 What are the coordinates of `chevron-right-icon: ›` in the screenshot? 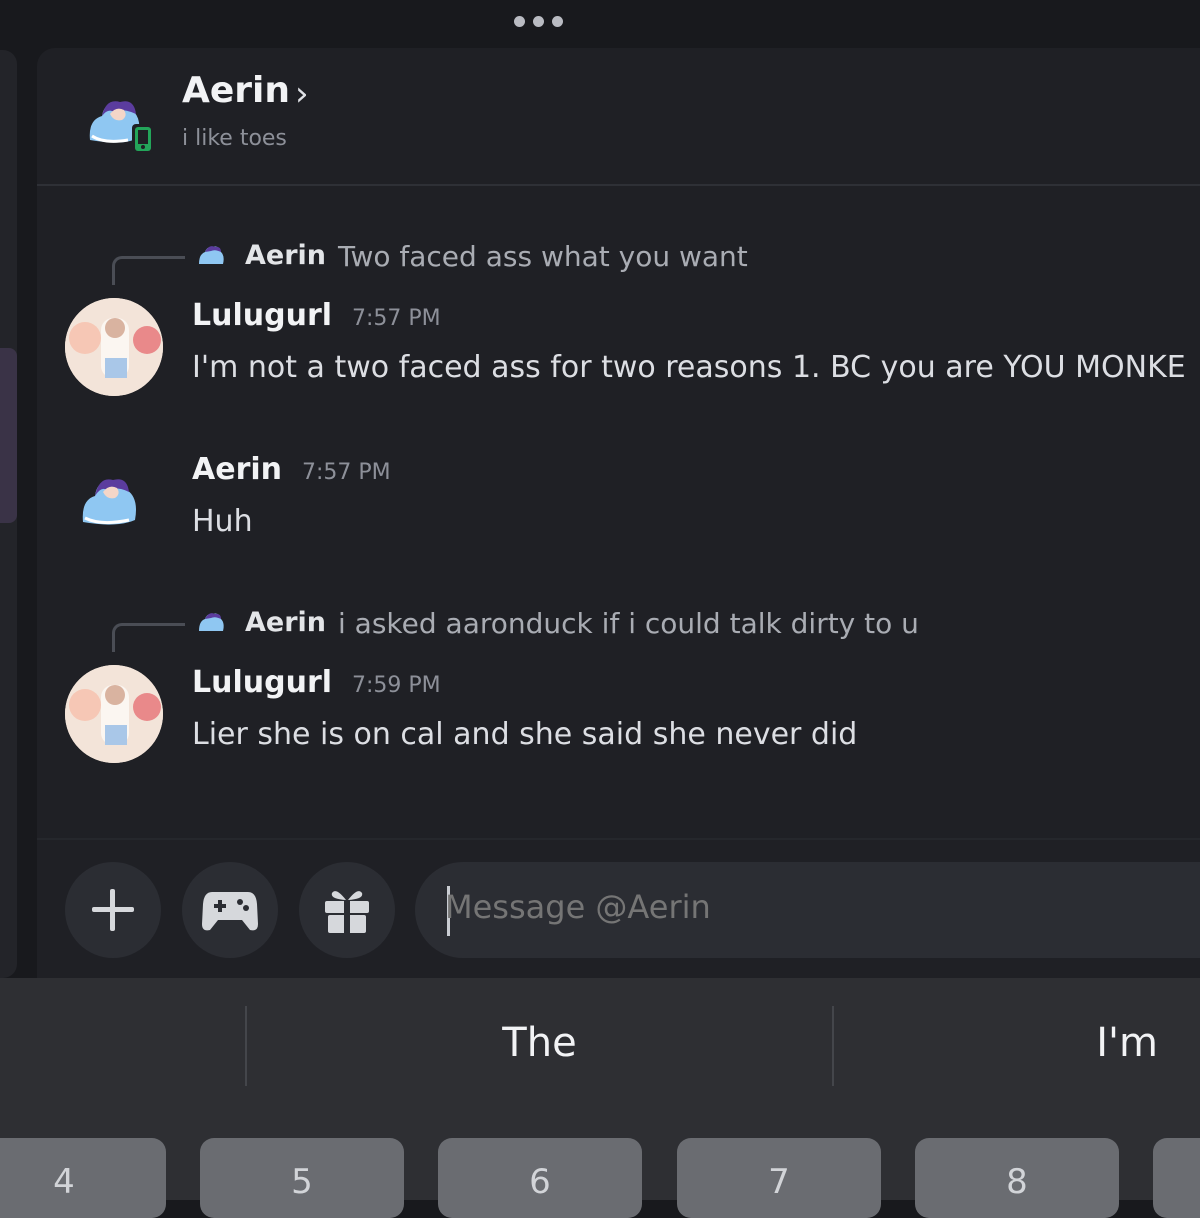 It's located at (302, 94).